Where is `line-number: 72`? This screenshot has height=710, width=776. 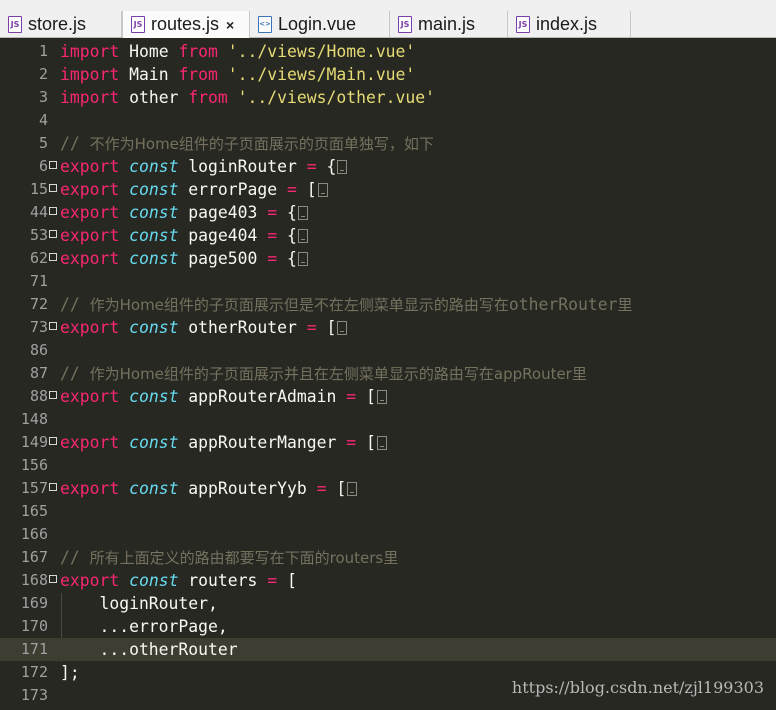
line-number: 72 is located at coordinates (38, 304).